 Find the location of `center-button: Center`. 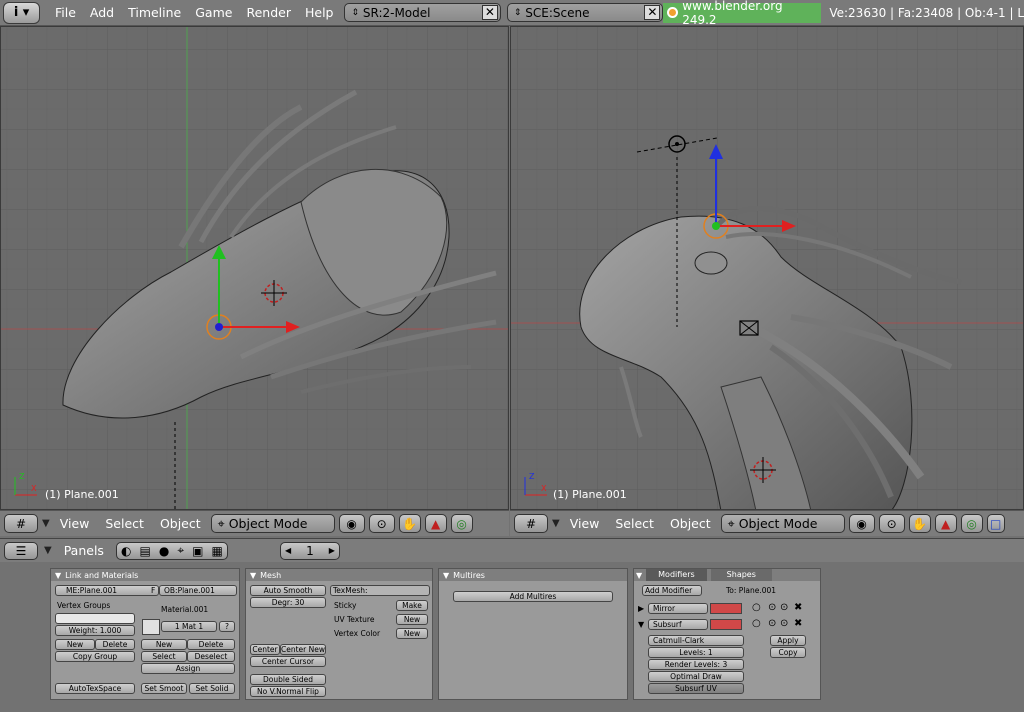

center-button: Center is located at coordinates (265, 649).